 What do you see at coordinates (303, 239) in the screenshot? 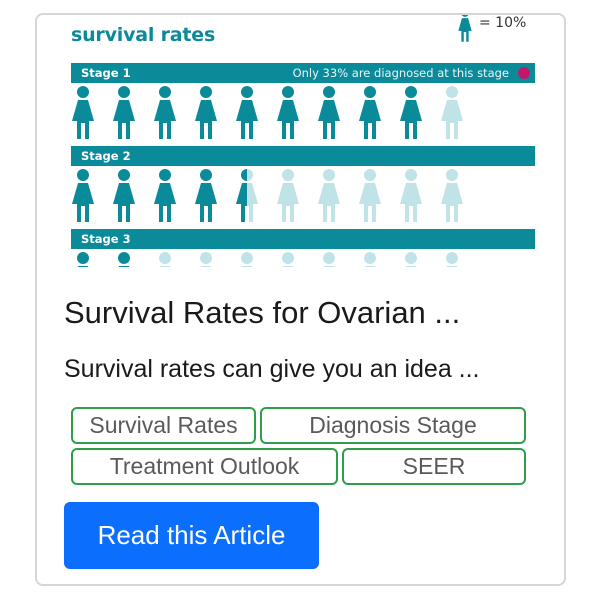
I see `stage-3-bar: Stage 3` at bounding box center [303, 239].